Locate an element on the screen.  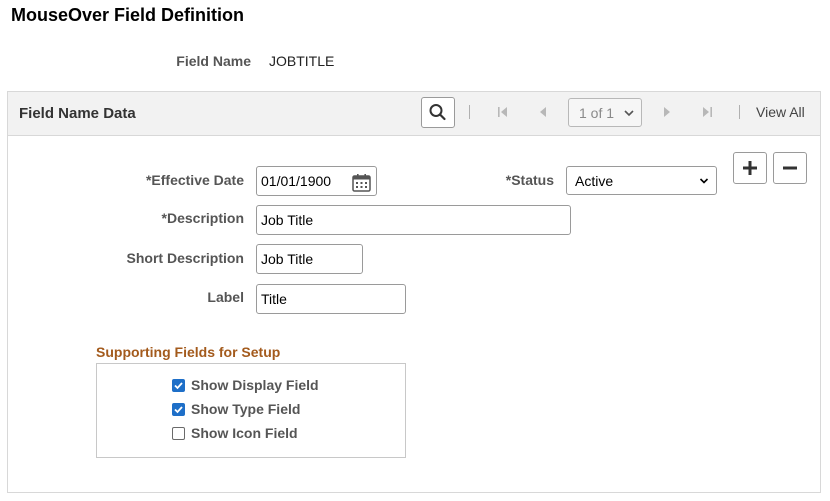
delete-row-button is located at coordinates (790, 168).